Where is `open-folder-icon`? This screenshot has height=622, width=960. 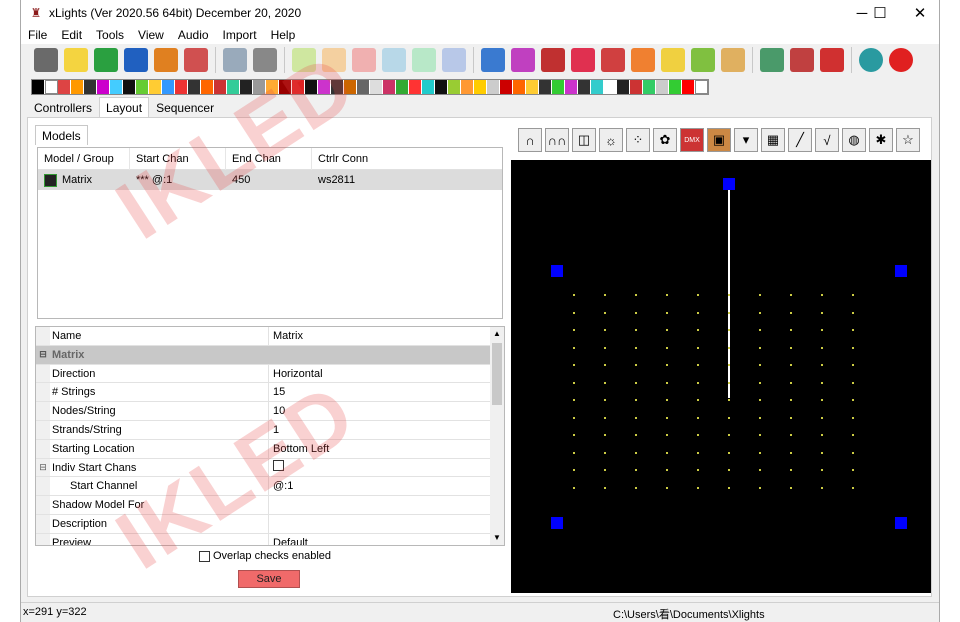 open-folder-icon is located at coordinates (106, 60).